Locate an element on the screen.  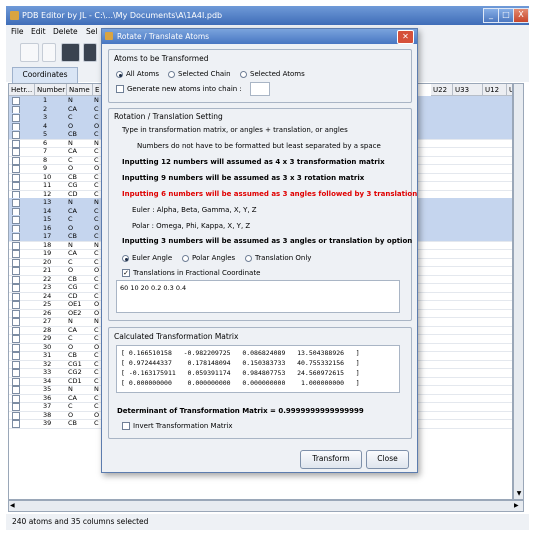
atom-number: 9 is located at coordinates (45, 168).